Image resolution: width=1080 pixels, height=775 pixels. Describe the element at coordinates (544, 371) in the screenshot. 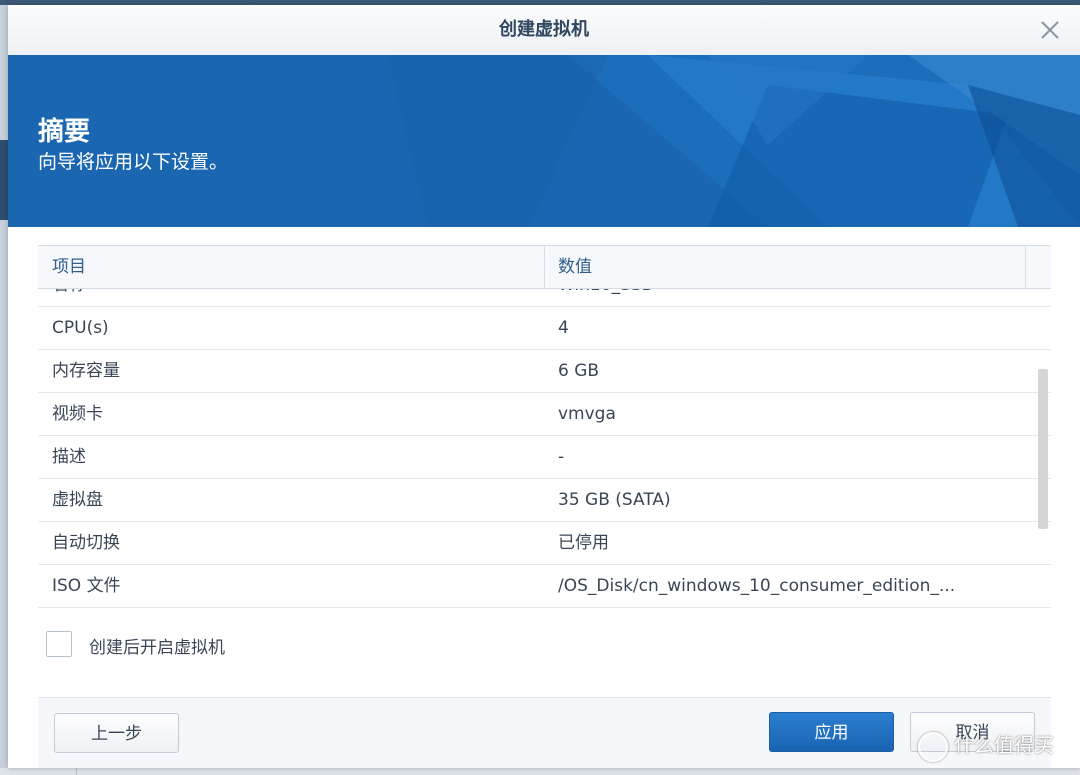

I see `table-row: 内存容量 6 GB` at that location.